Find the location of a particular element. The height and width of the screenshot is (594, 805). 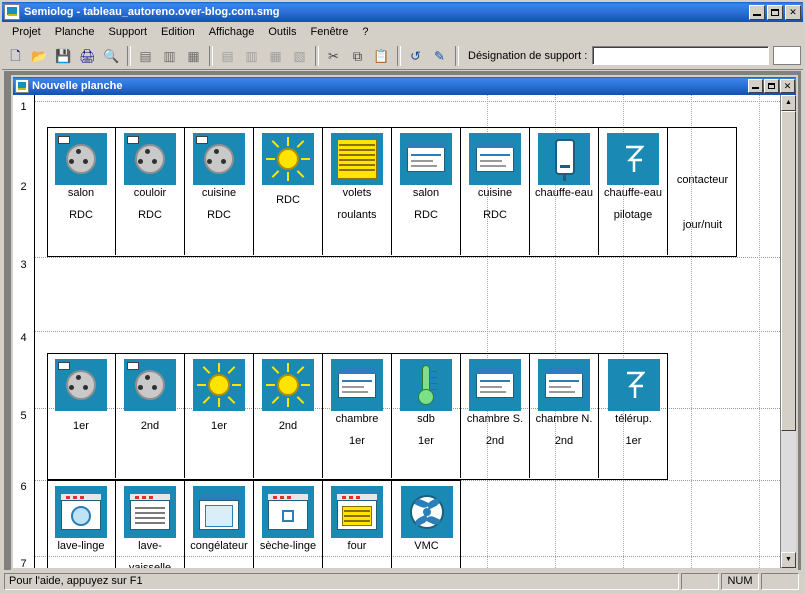

device-cell-lamp-rdc: RDC is located at coordinates (288, 191).